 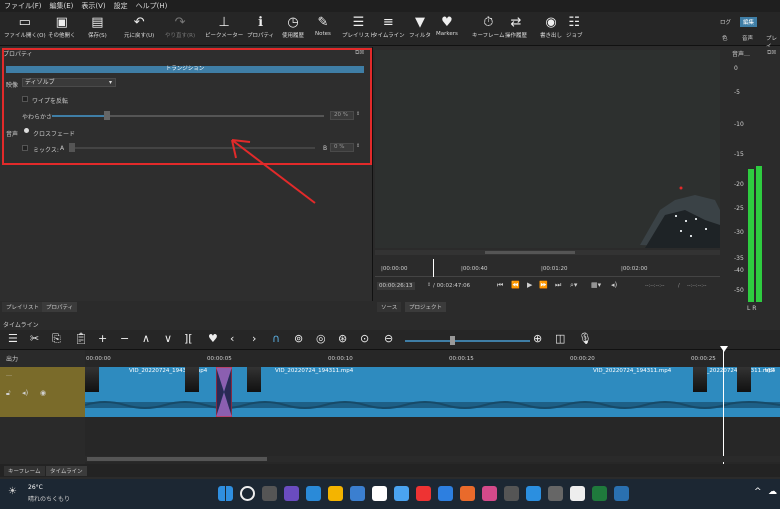 I want to click on lift-icon: ∧, so click(x=146, y=338).